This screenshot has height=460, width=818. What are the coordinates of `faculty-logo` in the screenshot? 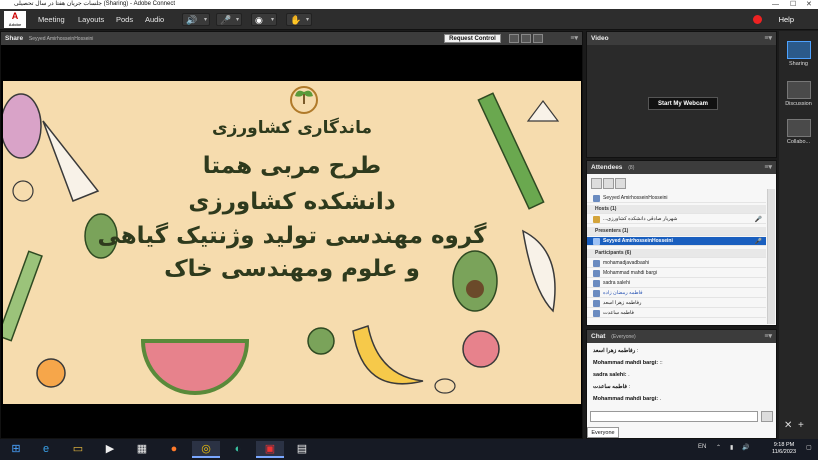 It's located at (304, 100).